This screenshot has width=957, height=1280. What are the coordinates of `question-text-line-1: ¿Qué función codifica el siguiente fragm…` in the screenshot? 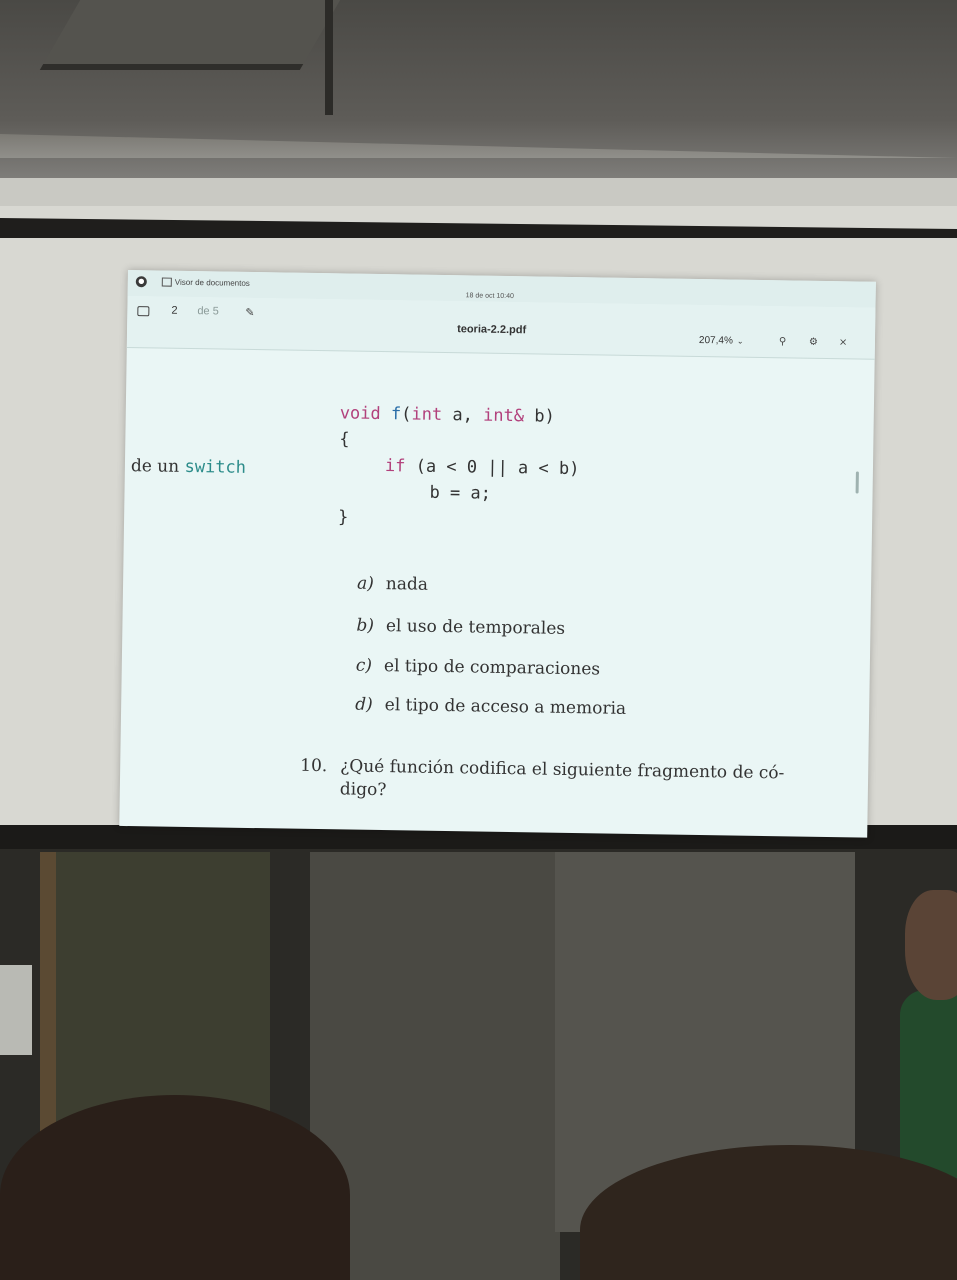 It's located at (562, 770).